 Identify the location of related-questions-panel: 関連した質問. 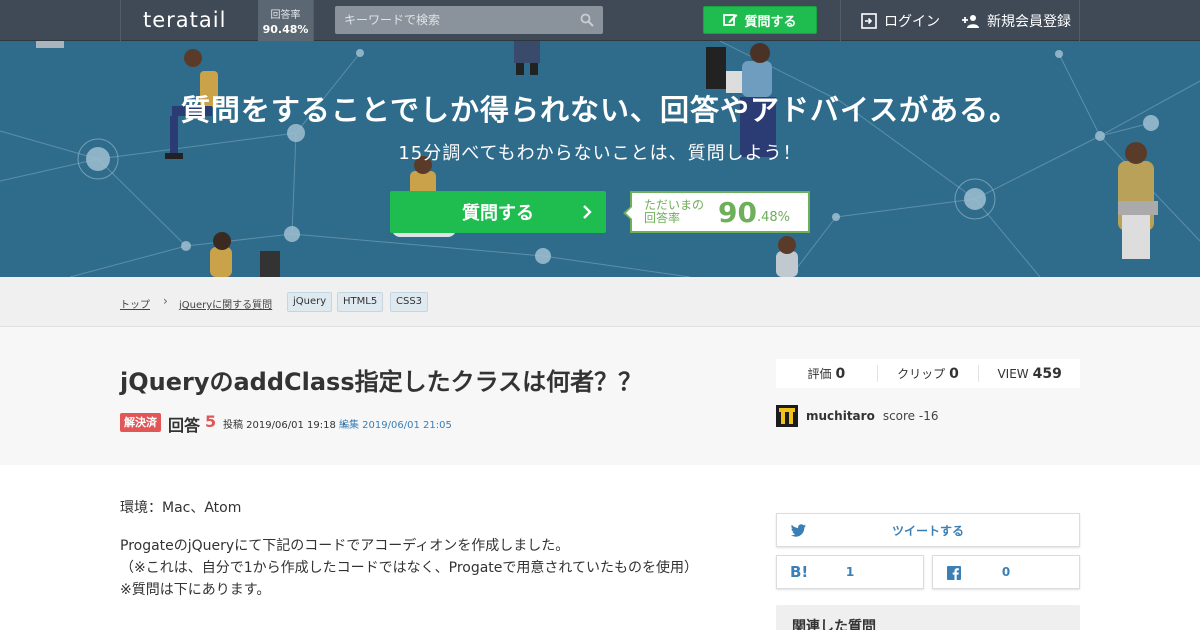
(928, 617).